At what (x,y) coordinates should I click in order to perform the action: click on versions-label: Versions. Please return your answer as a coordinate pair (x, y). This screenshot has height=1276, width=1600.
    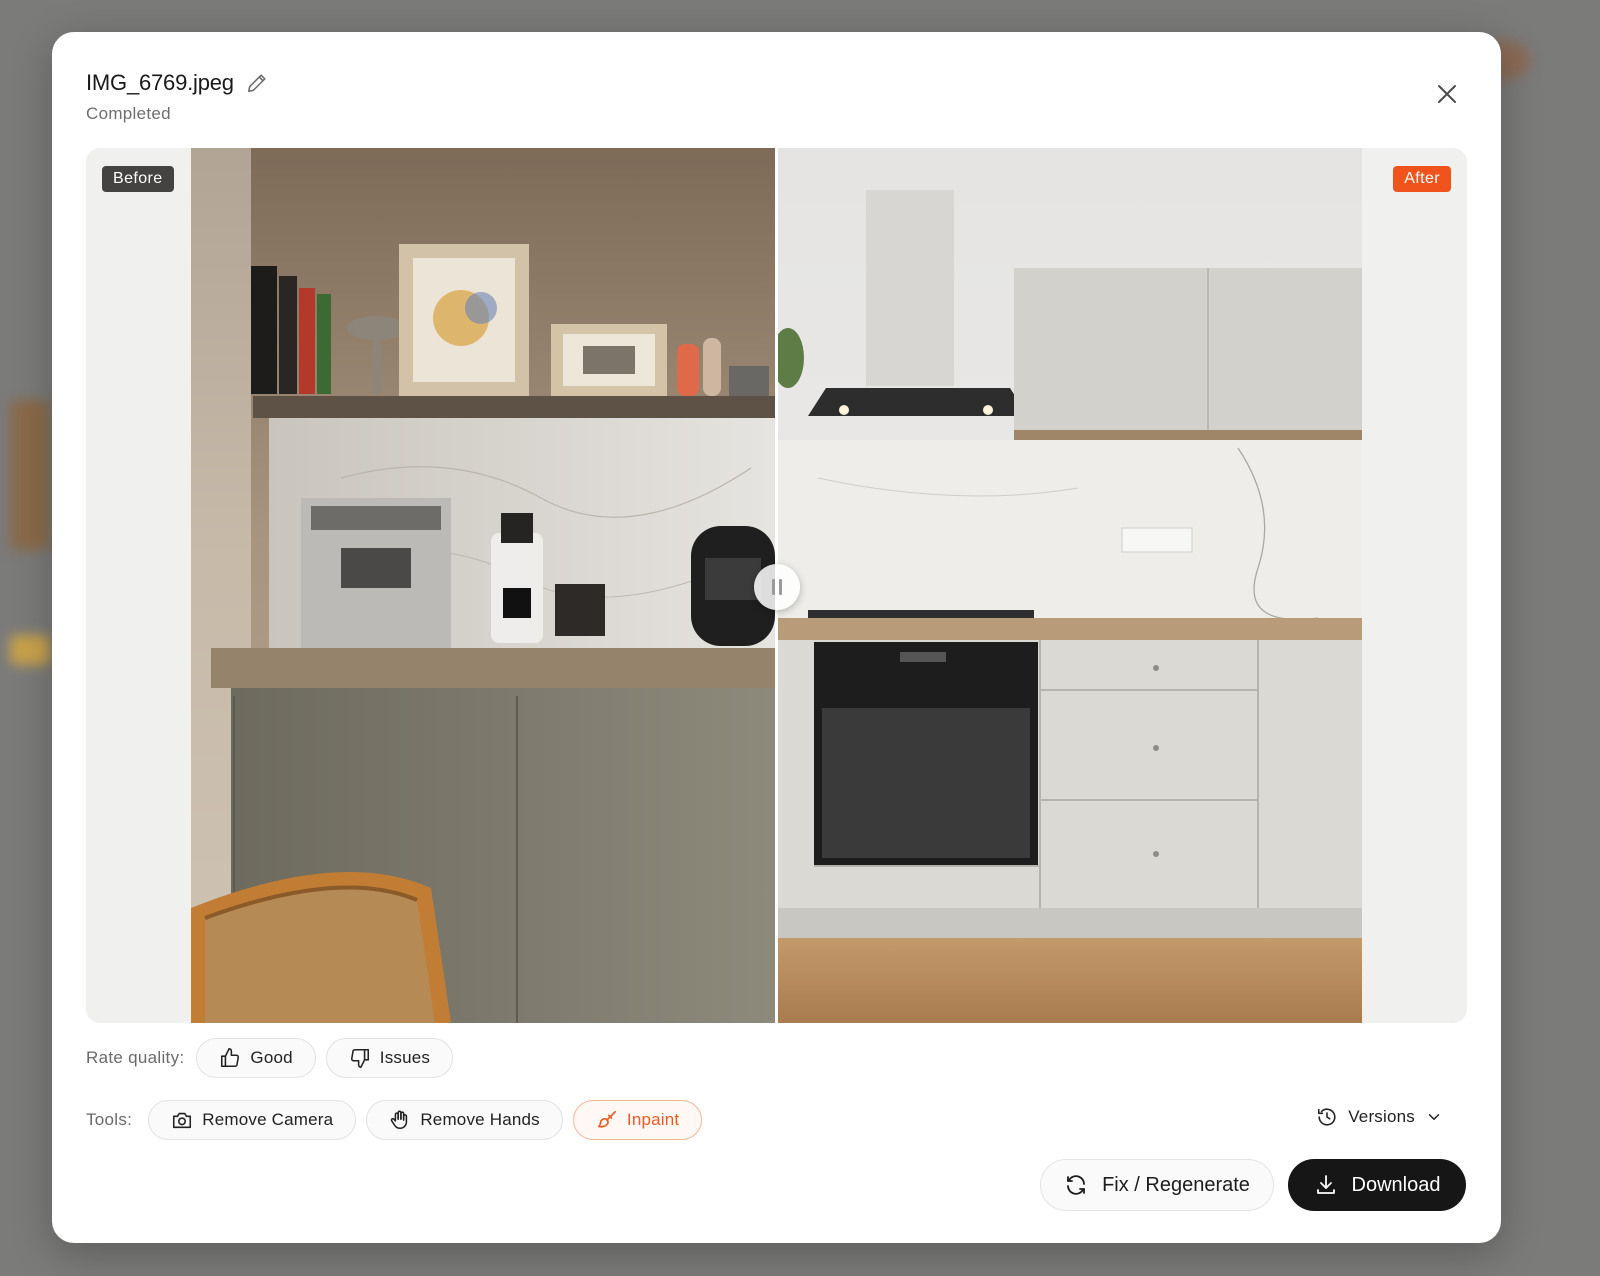
    Looking at the image, I should click on (1381, 1116).